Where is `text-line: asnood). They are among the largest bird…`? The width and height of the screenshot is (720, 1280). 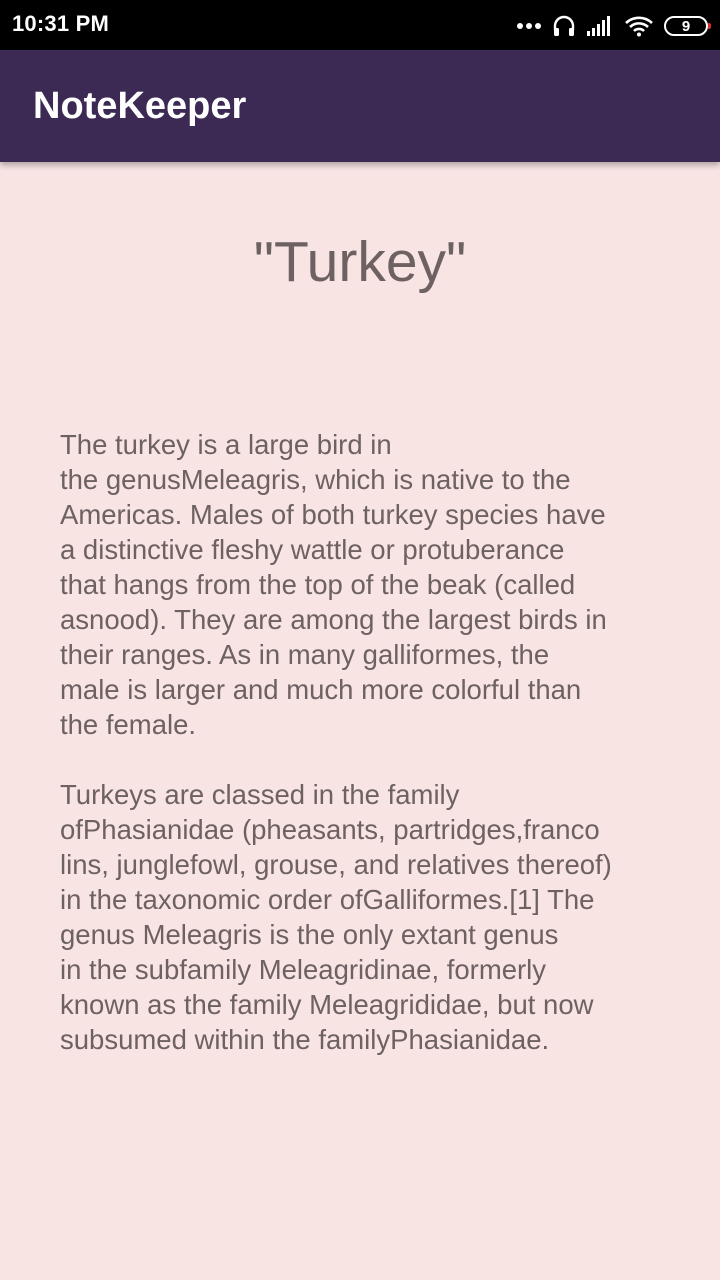
text-line: asnood). They are among the largest bird… is located at coordinates (333, 619).